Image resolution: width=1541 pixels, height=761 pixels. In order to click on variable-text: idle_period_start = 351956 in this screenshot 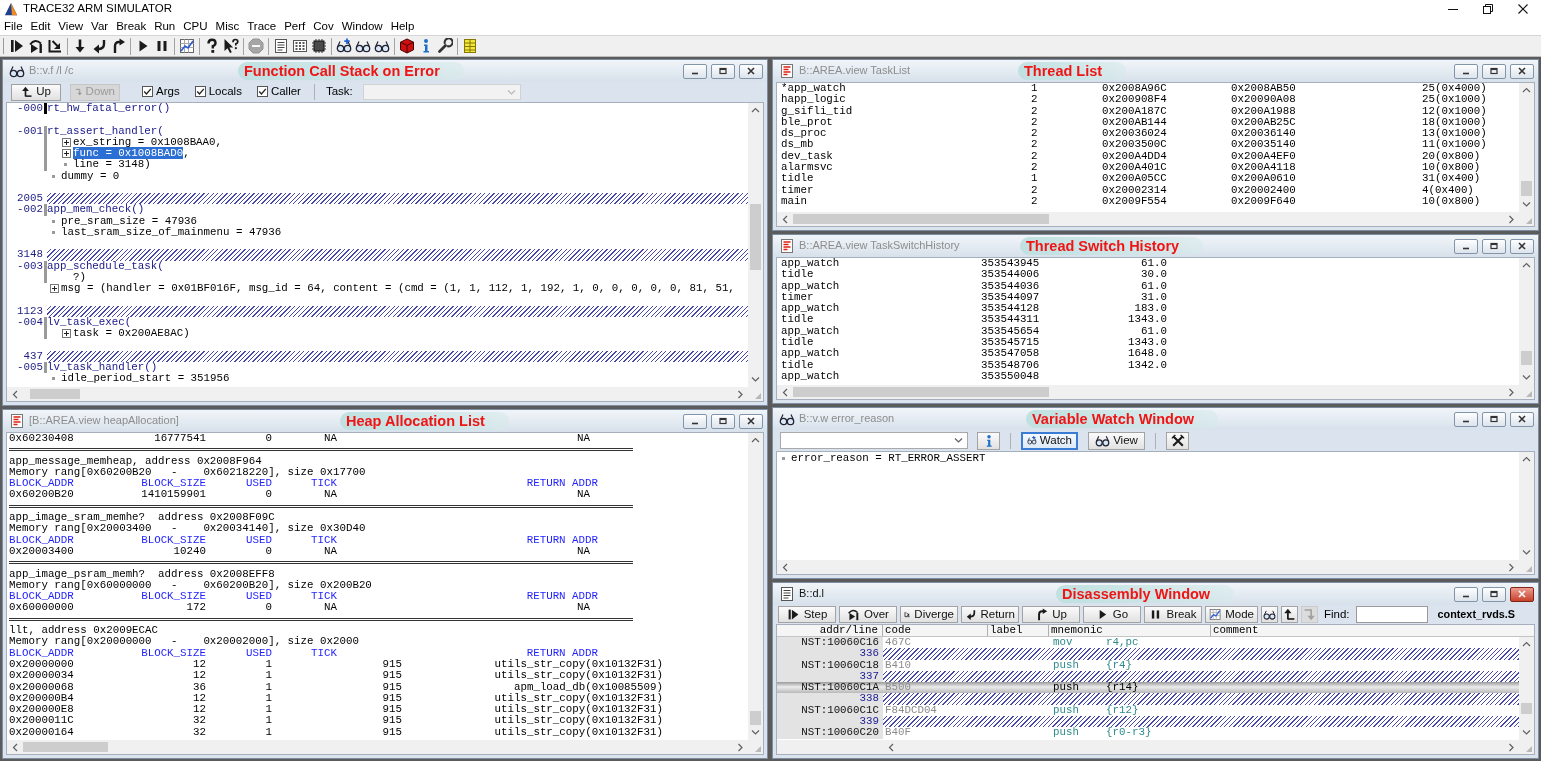, I will do `click(145, 379)`.